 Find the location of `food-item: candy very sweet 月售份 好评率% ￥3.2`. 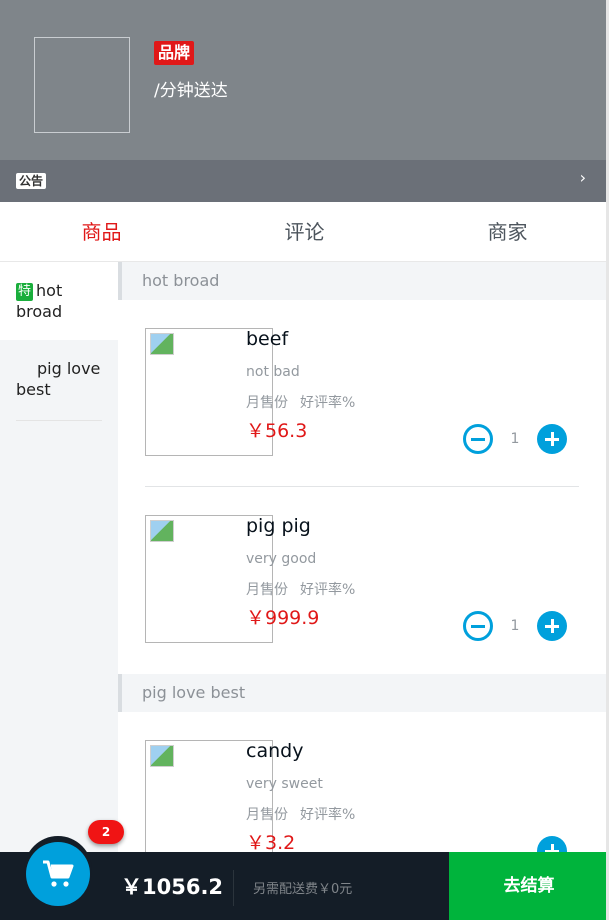

food-item: candy very sweet 月售份 好评率% ￥3.2 is located at coordinates (362, 782).